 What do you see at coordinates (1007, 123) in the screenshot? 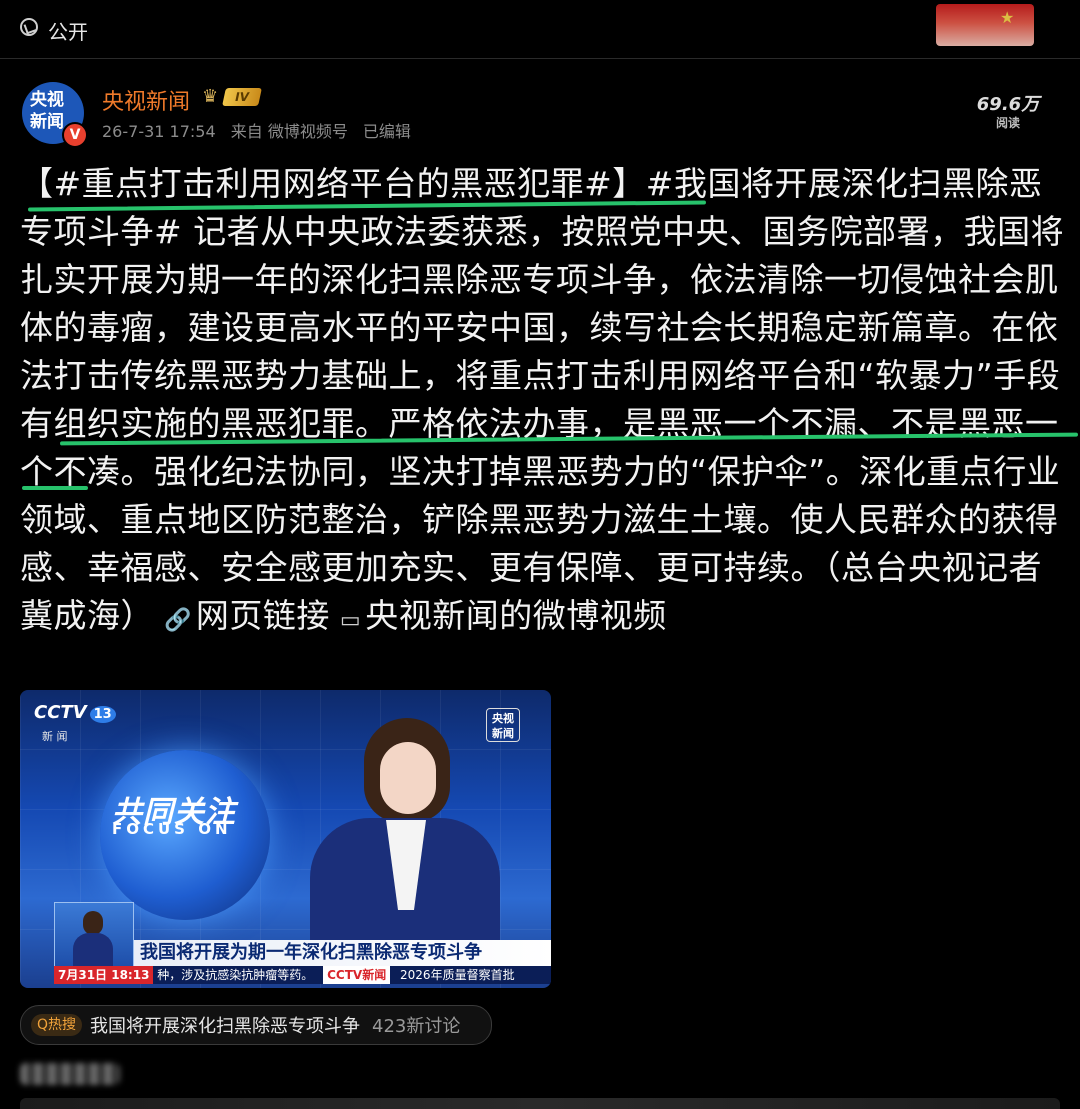
I see `read-count-label: 阅读` at bounding box center [1007, 123].